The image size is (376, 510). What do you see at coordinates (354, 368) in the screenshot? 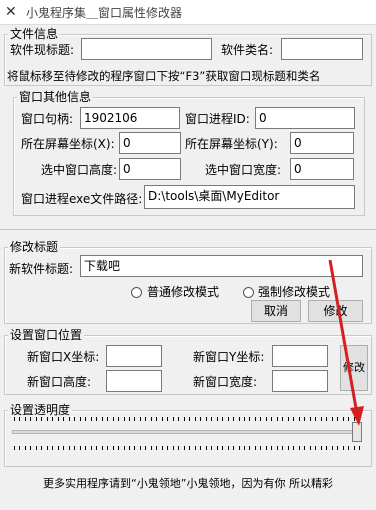
I see `modify-position-button: 修改` at bounding box center [354, 368].